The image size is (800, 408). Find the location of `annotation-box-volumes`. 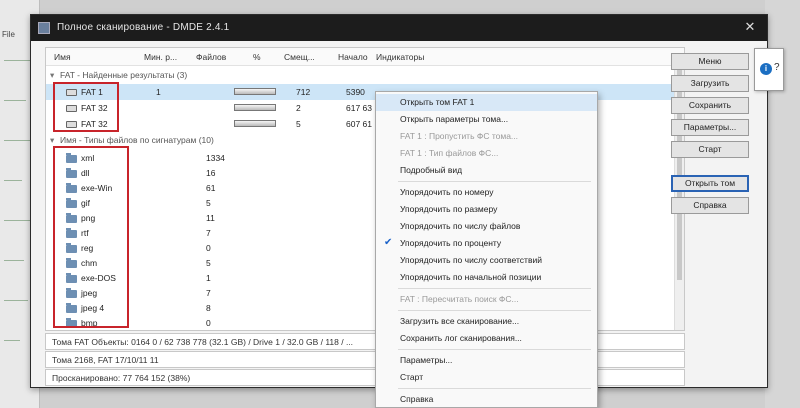

annotation-box-volumes is located at coordinates (86, 107).